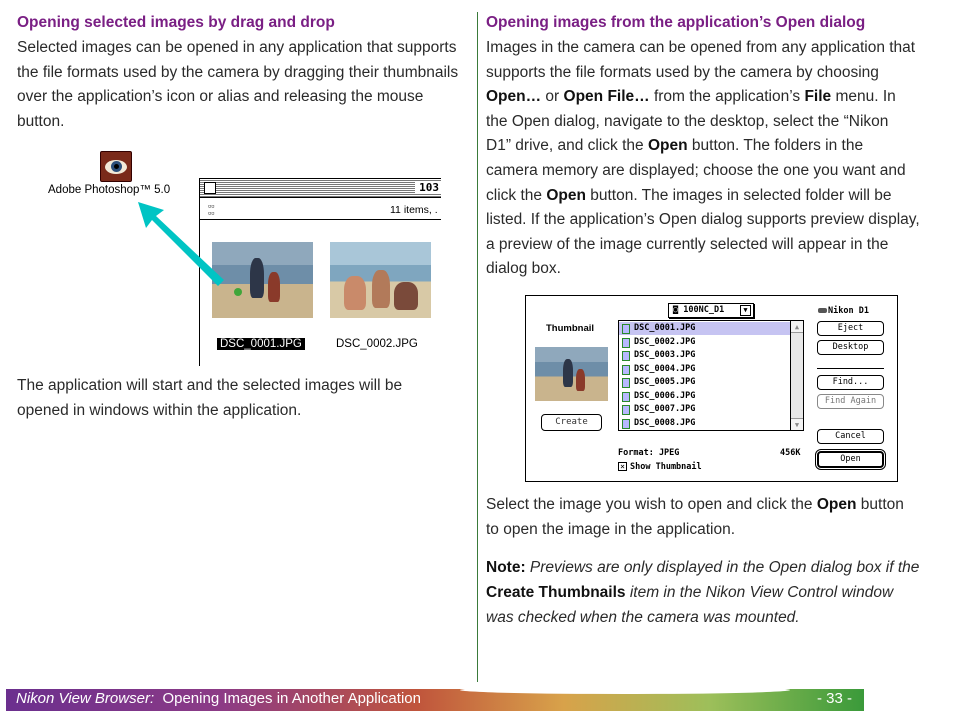 Image resolution: width=954 pixels, height=716 pixels. Describe the element at coordinates (705, 382) in the screenshot. I see `file-list-item: DSC_0005.JPG` at that location.